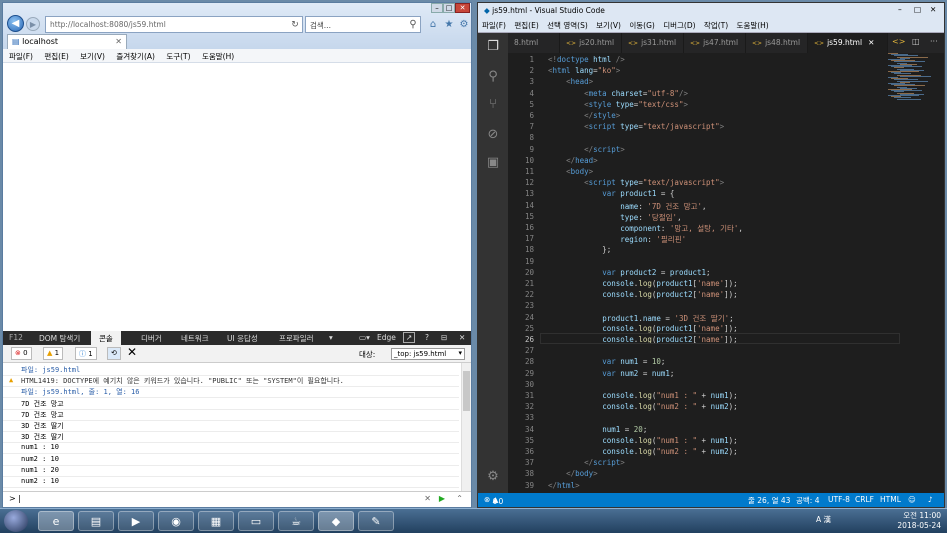 This screenshot has height=533, width=947. What do you see at coordinates (681, 228) in the screenshot?
I see `code-line: component: '망고, 설탕, 기타',` at bounding box center [681, 228].